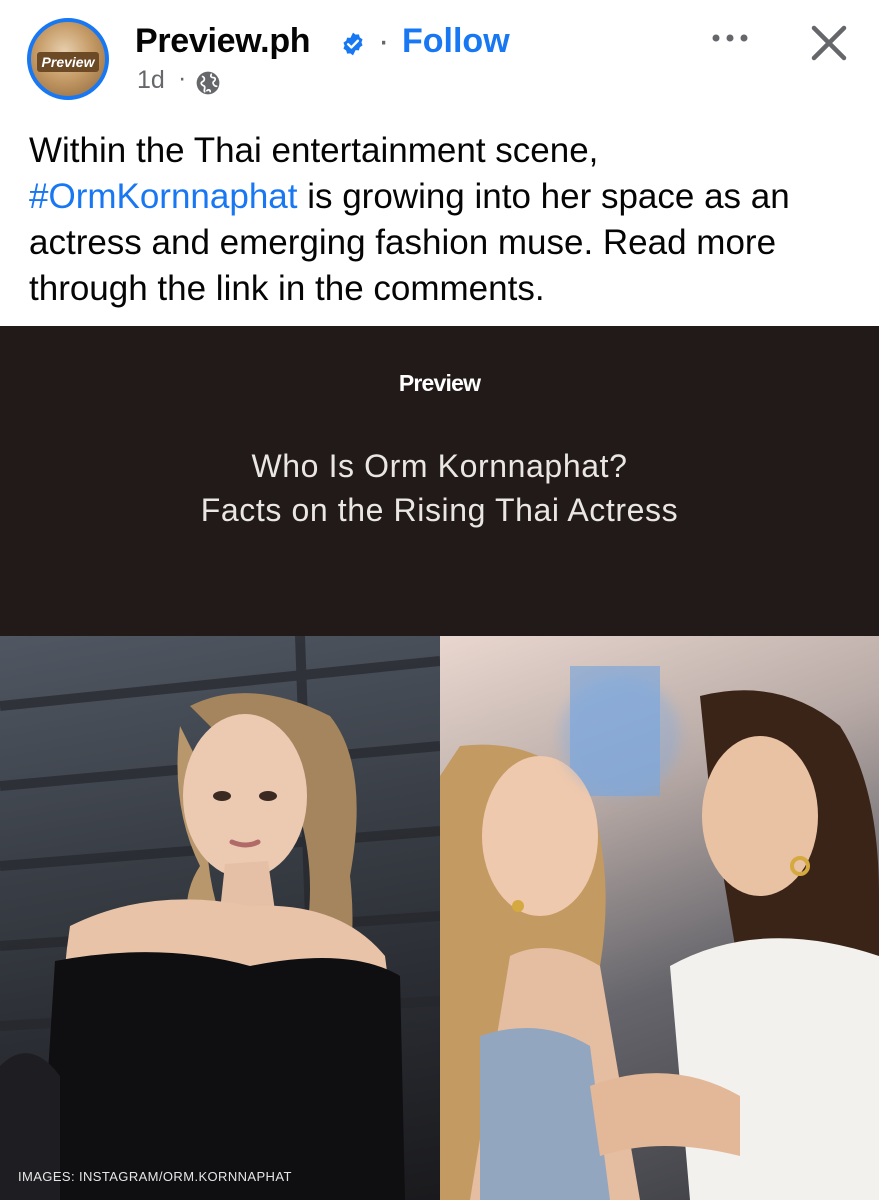 Image resolution: width=879 pixels, height=1200 pixels. I want to click on card-title-line-1: Who Is Orm Kornnaphat?, so click(439, 466).